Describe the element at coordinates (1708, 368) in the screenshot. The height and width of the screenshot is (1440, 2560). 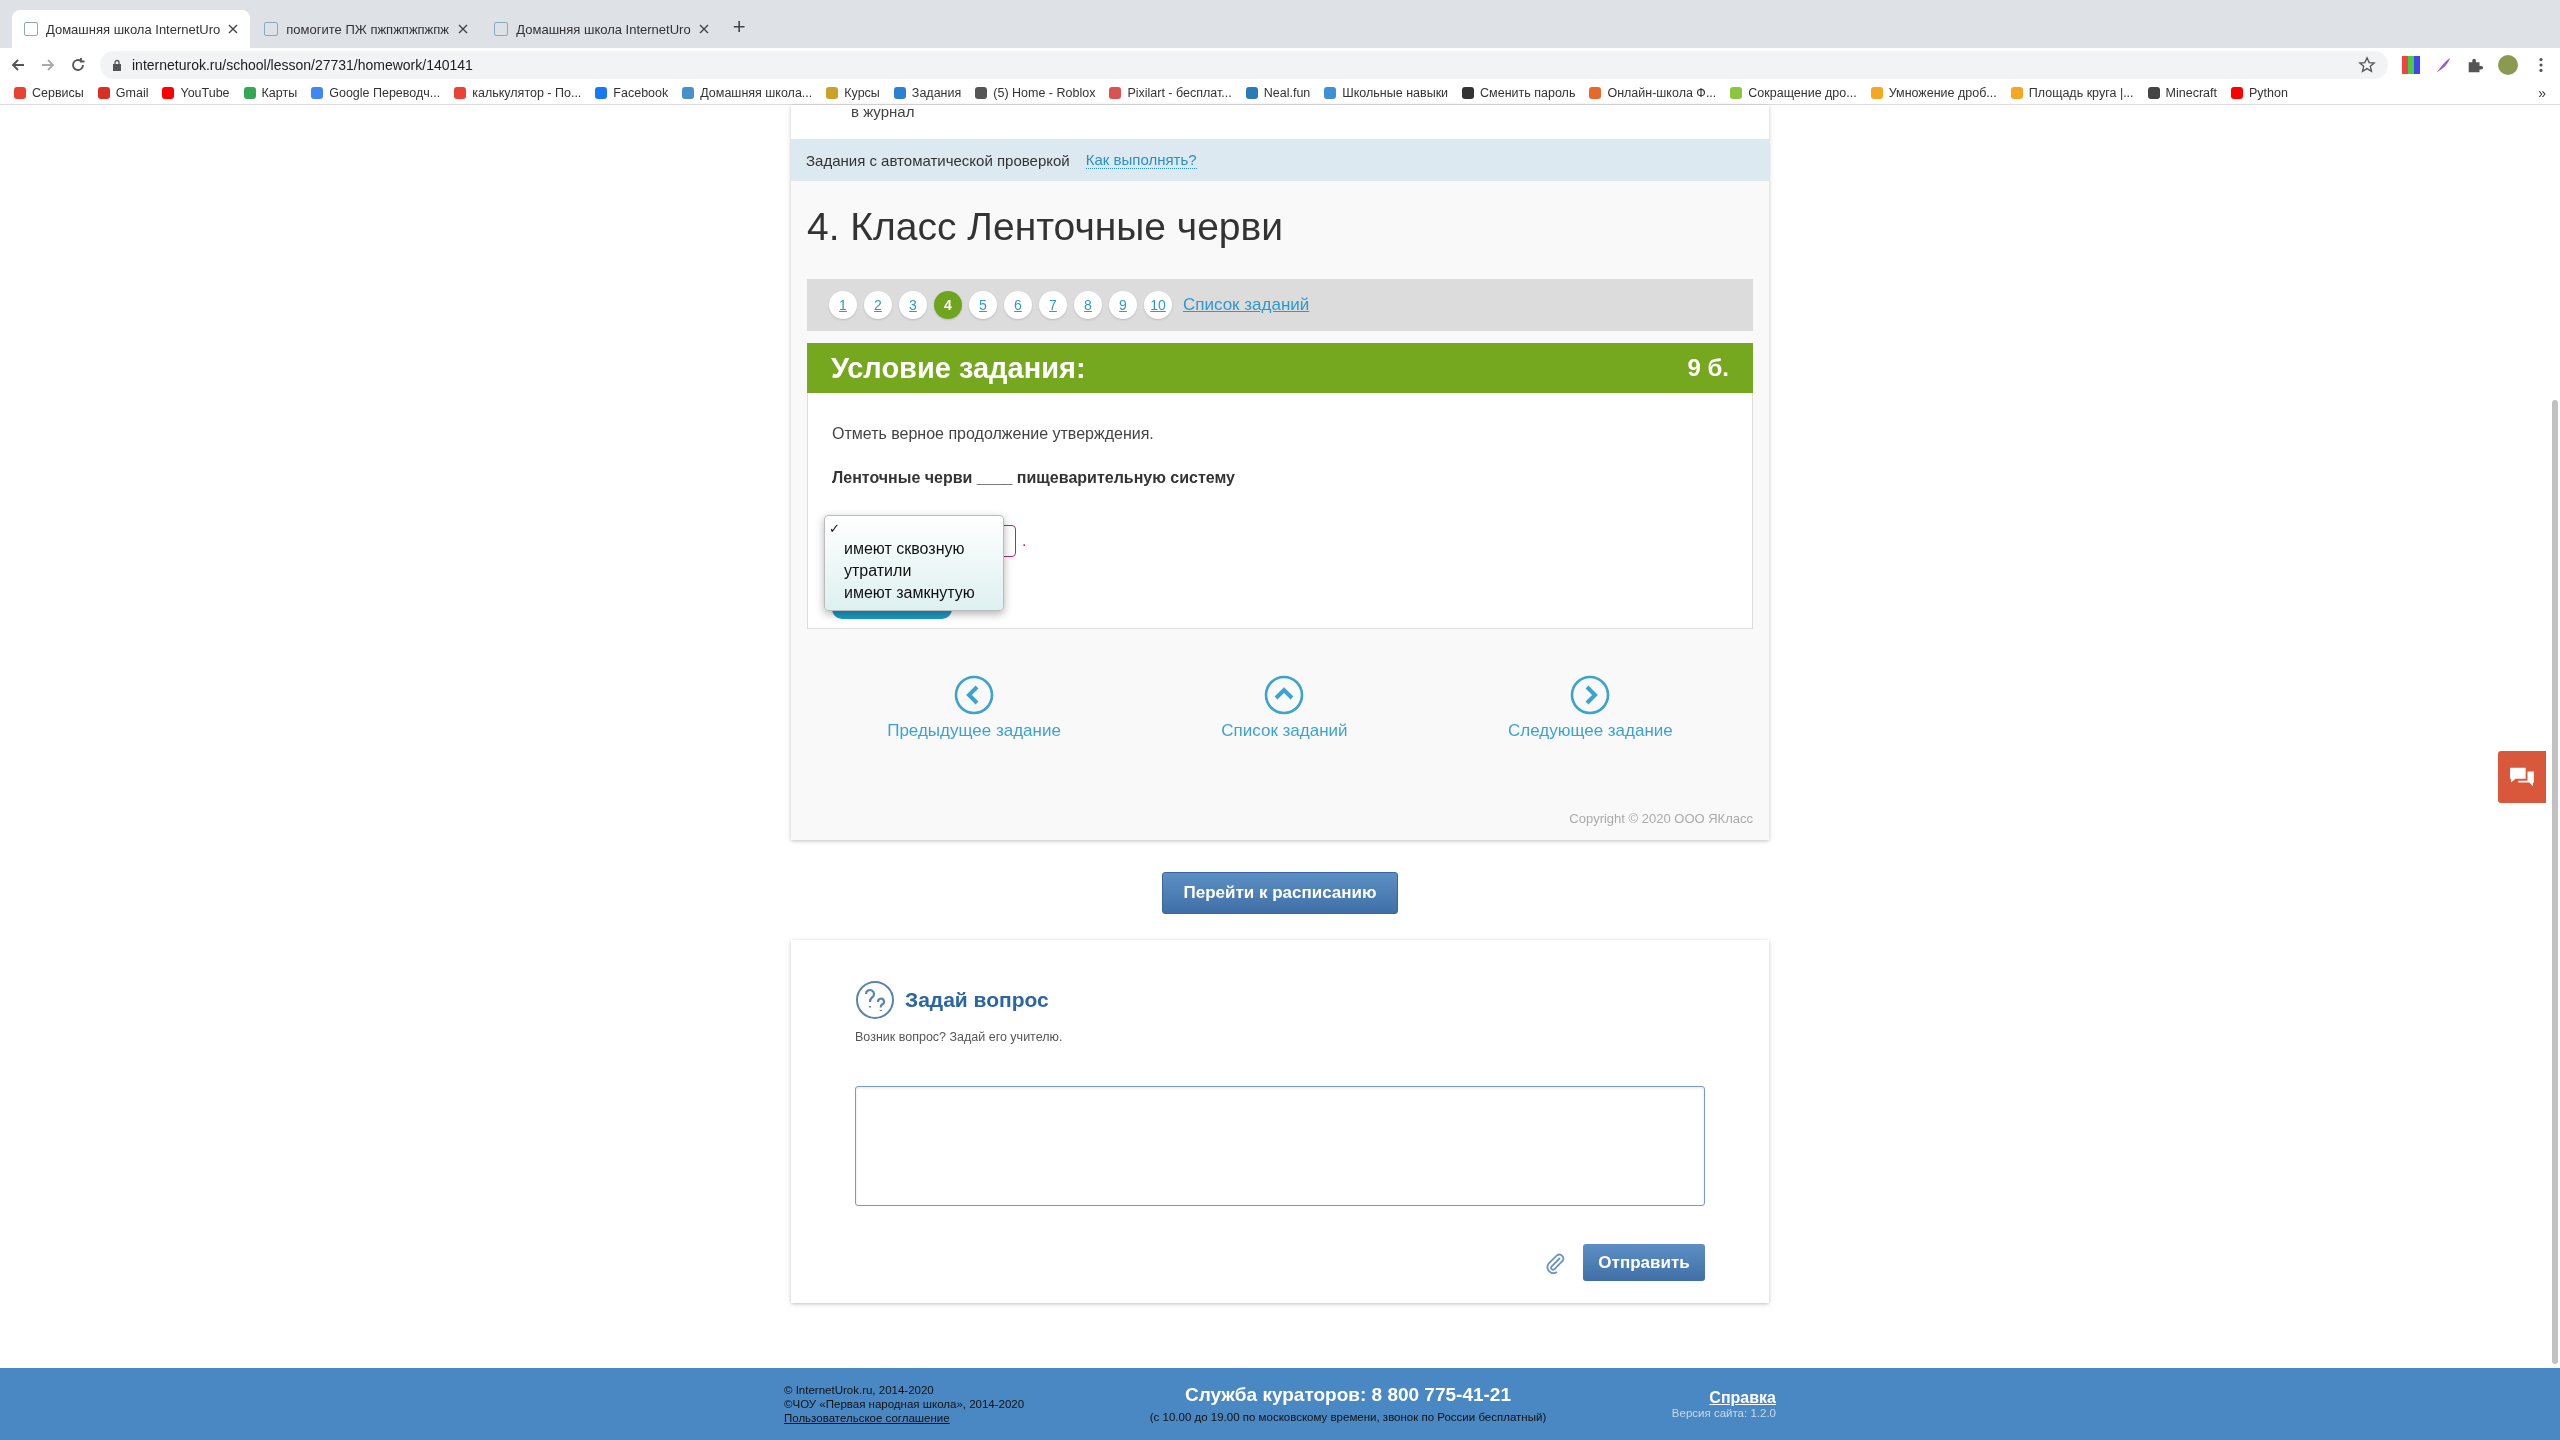
I see `points-label: 9 б.` at that location.